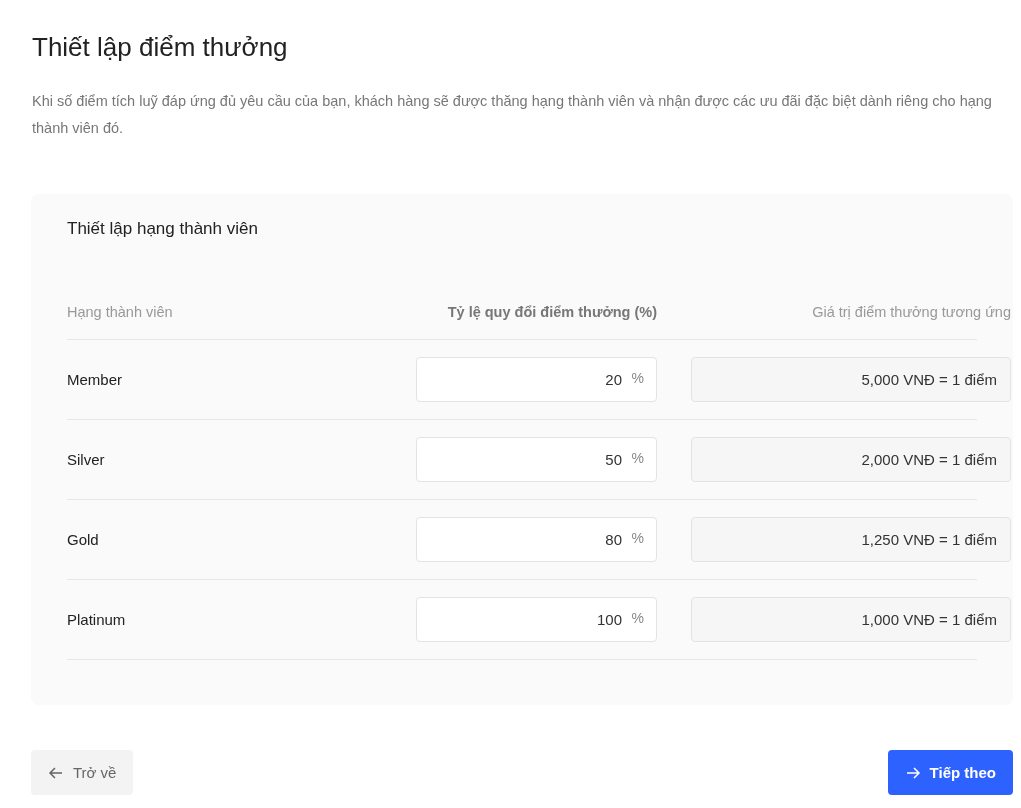 The image size is (1021, 808). Describe the element at coordinates (120, 311) in the screenshot. I see `column-header: Hạng thành viên` at that location.